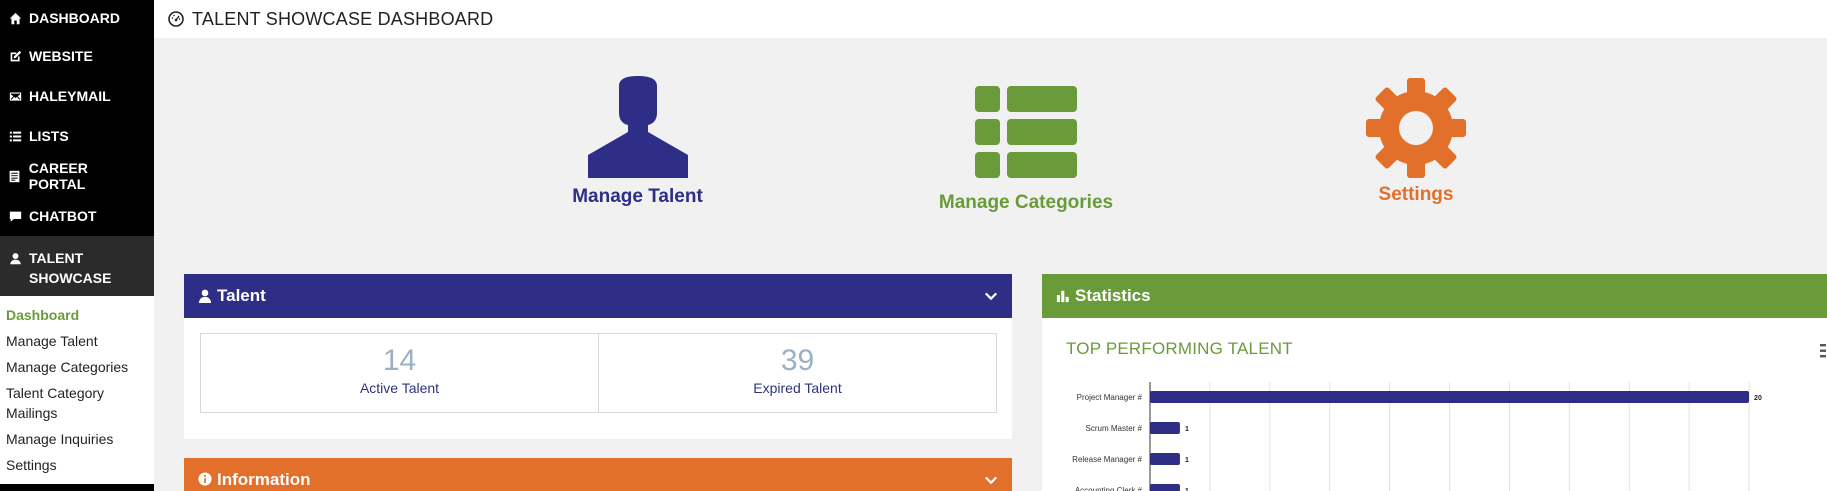  I want to click on categories-list-icon, so click(1026, 132).